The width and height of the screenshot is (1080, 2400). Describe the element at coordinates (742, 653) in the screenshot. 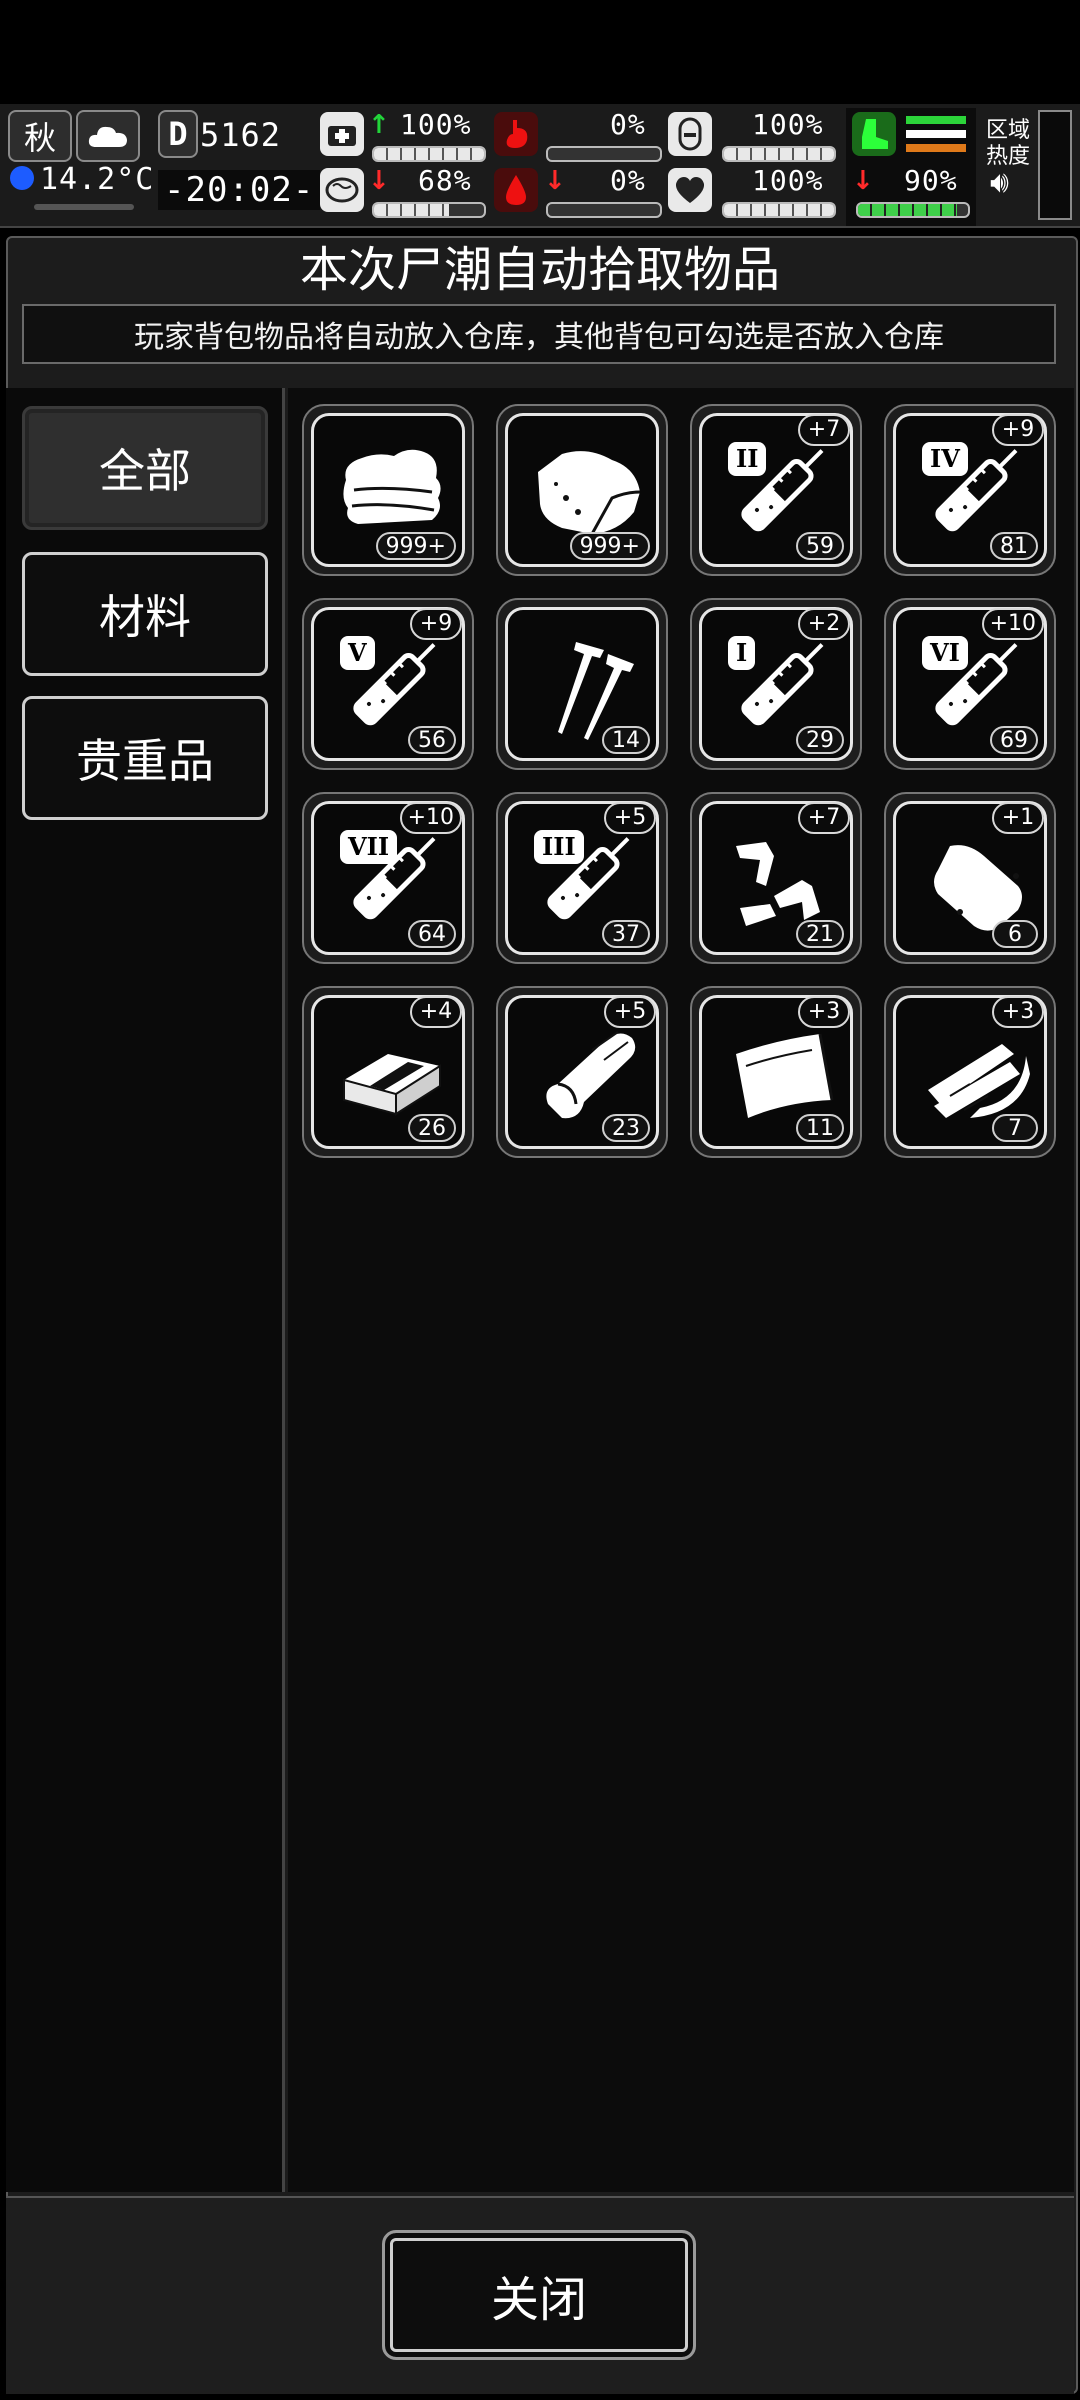

I see `tier-badge: I` at that location.